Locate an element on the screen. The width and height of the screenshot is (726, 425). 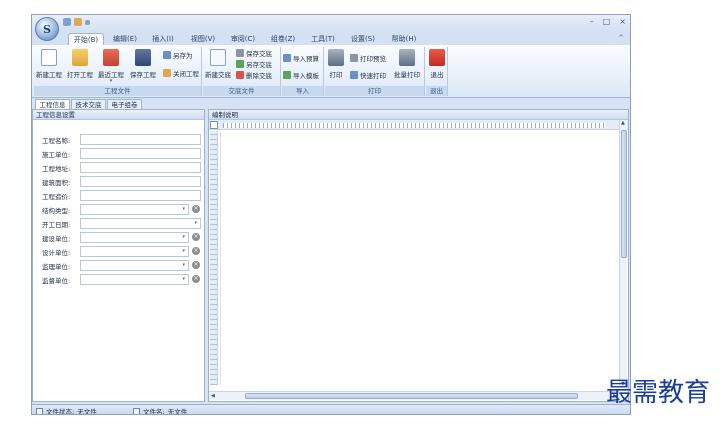
owner-unit-select: ▾ is located at coordinates (134, 237).